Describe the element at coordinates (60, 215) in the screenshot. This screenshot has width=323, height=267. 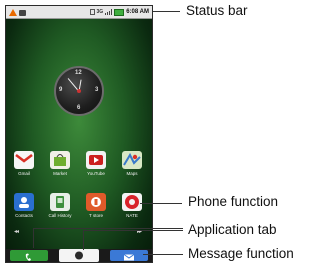
I see `app-label-call-history: Call History` at that location.